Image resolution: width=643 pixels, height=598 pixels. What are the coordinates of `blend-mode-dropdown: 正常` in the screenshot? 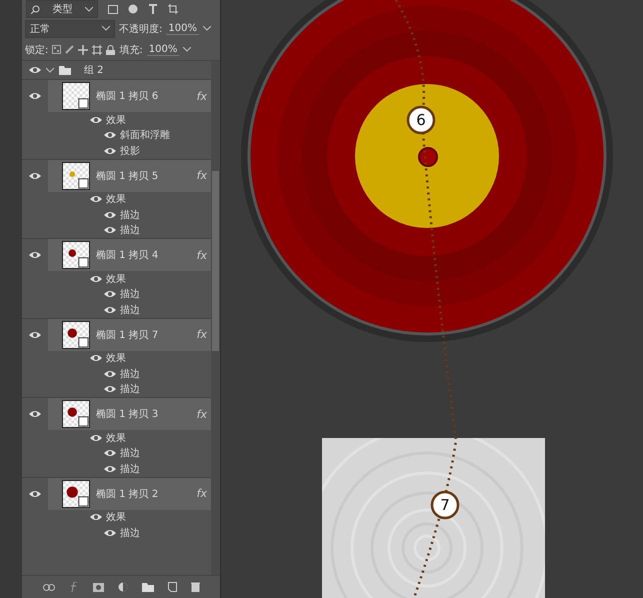 It's located at (70, 29).